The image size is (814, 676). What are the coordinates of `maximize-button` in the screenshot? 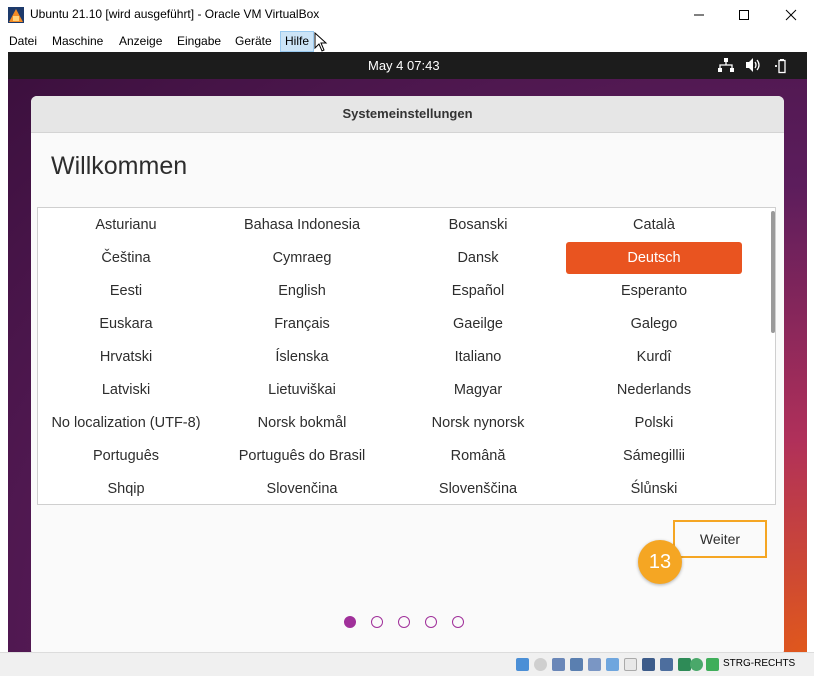 It's located at (744, 15).